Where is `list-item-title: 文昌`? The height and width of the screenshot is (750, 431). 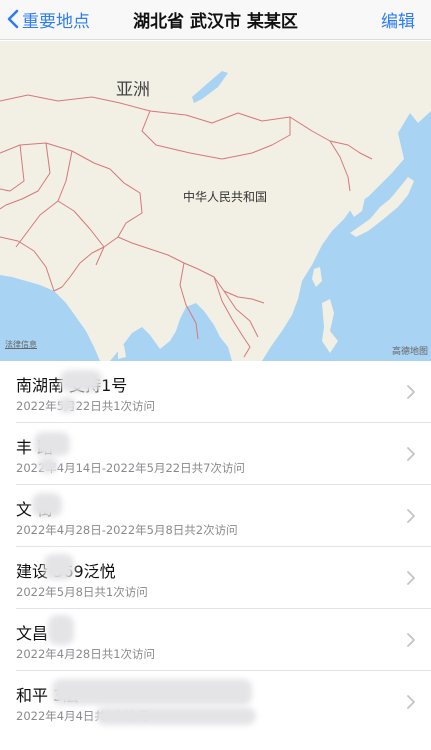 list-item-title: 文昌 is located at coordinates (32, 633).